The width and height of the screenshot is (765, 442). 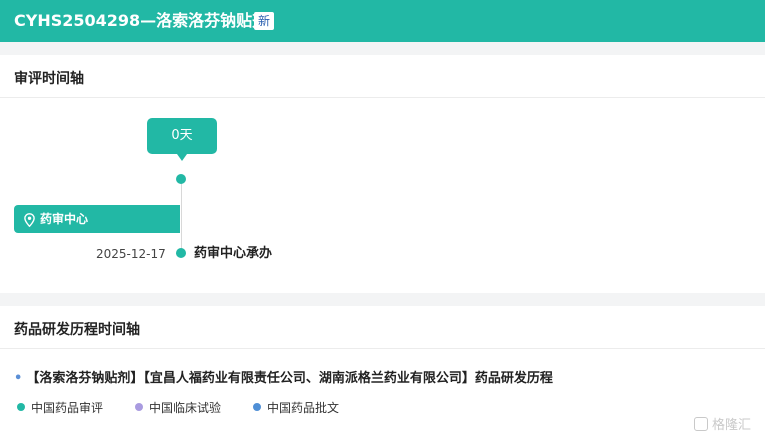 What do you see at coordinates (77, 330) in the screenshot?
I see `rd-timeline-title: 药品研发历程时间轴` at bounding box center [77, 330].